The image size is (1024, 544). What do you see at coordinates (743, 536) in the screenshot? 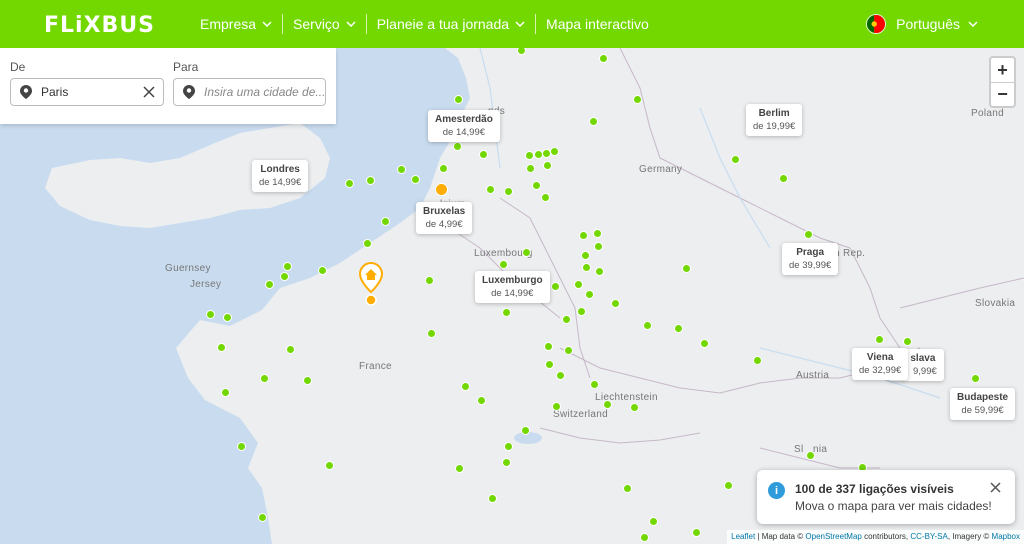
I see `leaflet-link: Leaflet` at bounding box center [743, 536].